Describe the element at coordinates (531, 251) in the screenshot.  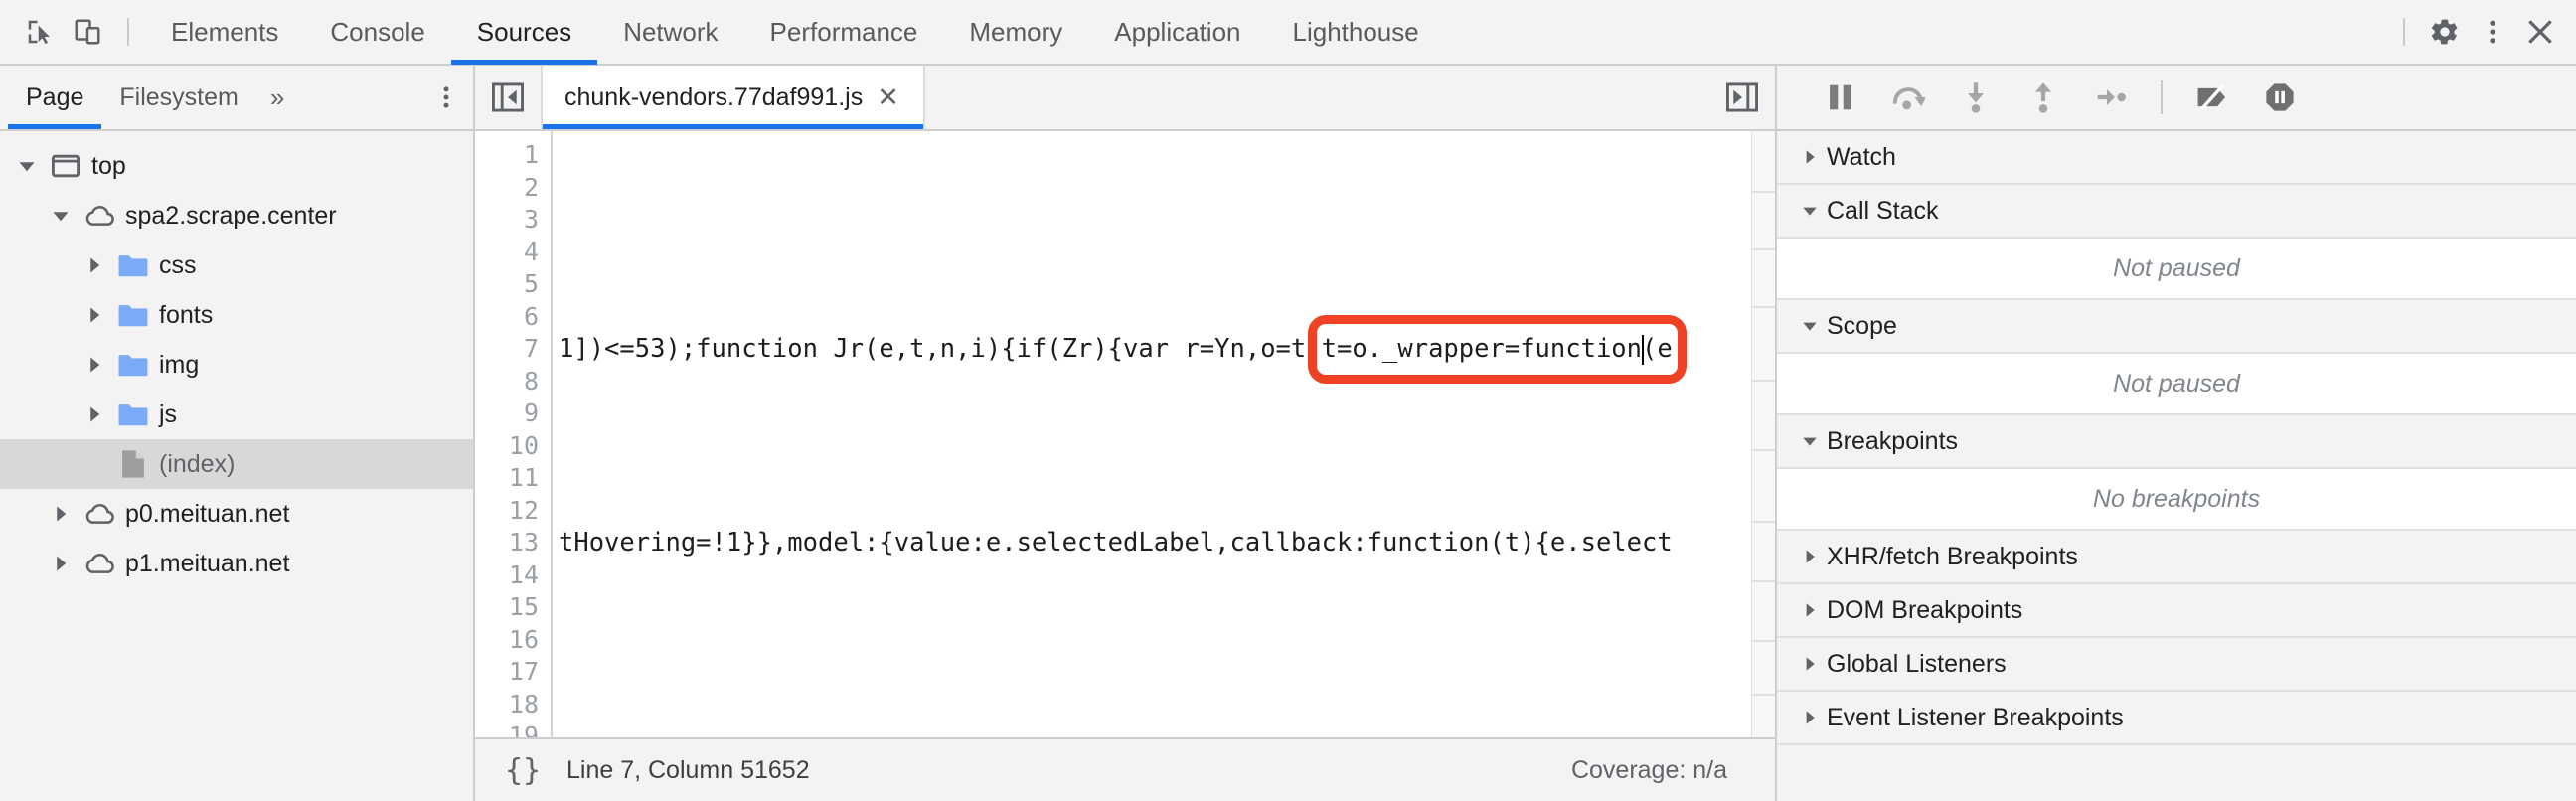
I see `line-number: 4` at that location.